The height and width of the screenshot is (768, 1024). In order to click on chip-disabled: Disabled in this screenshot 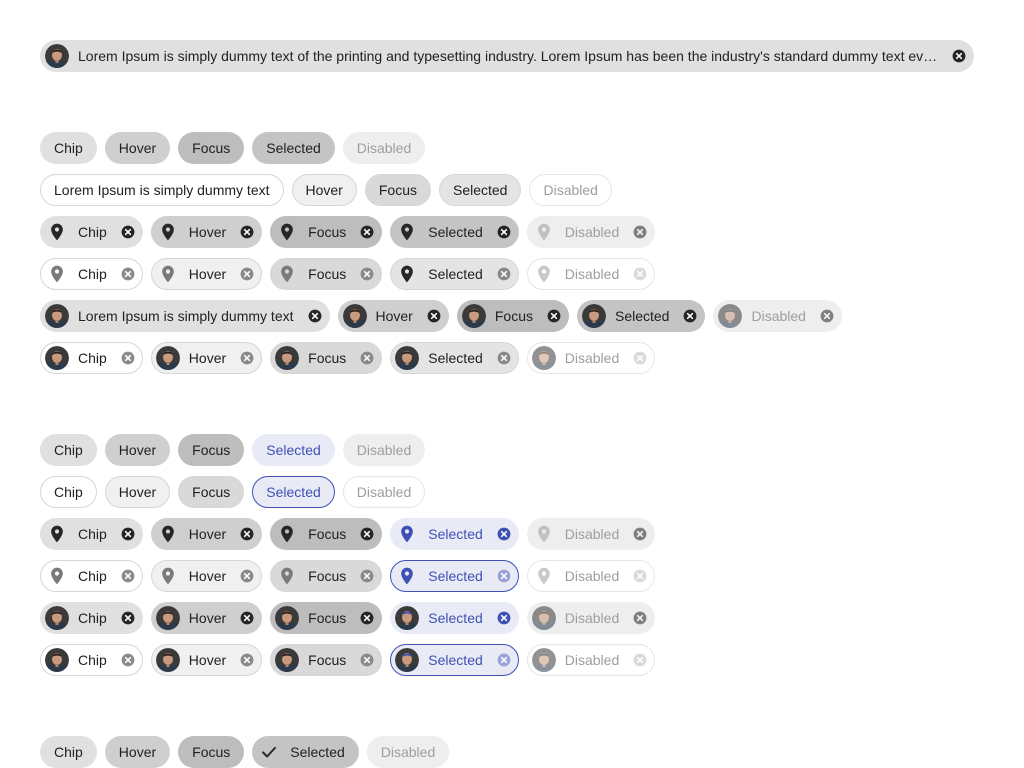, I will do `click(591, 618)`.